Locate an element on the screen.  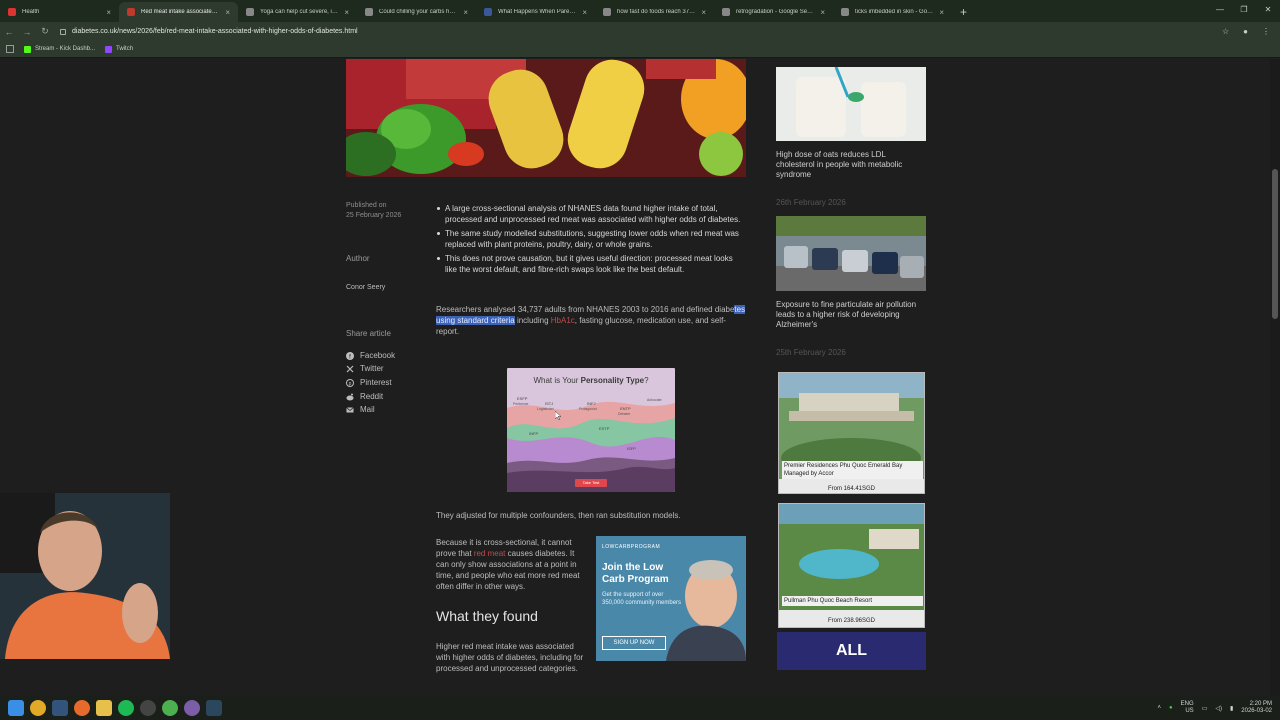
author-name: Conor Seery is located at coordinates (365, 288).